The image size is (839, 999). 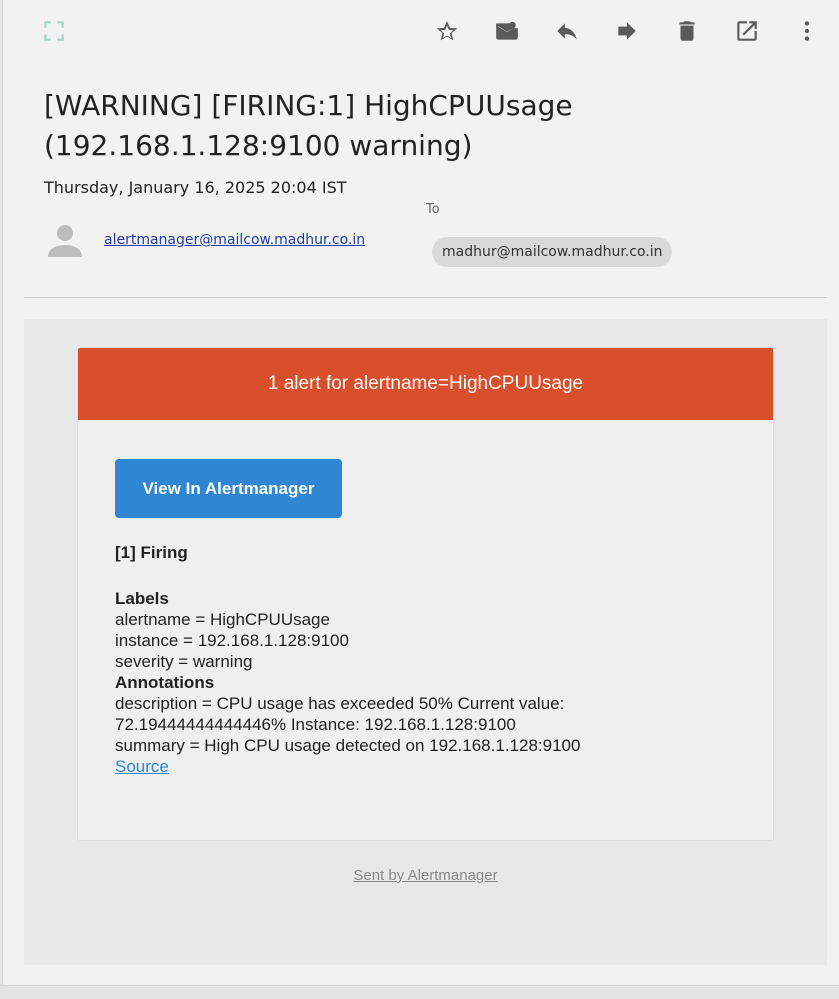 I want to click on open-external-icon, so click(x=747, y=31).